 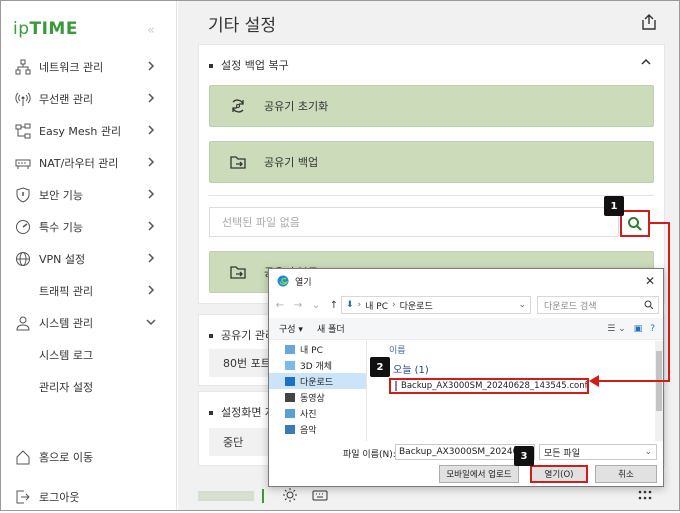 What do you see at coordinates (594, 381) in the screenshot?
I see `arrow-head-icon` at bounding box center [594, 381].